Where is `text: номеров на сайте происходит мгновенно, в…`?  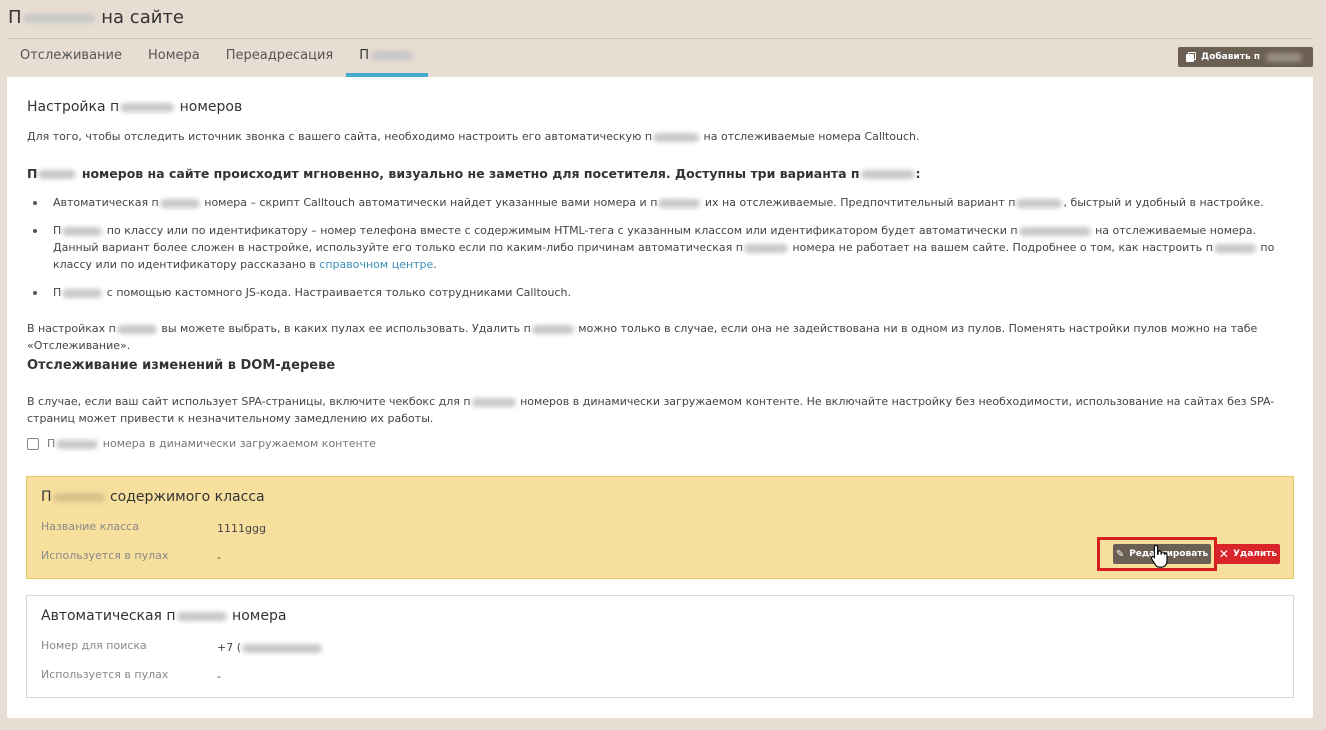
text: номеров на сайте происходит мгновенно, в… is located at coordinates (470, 173).